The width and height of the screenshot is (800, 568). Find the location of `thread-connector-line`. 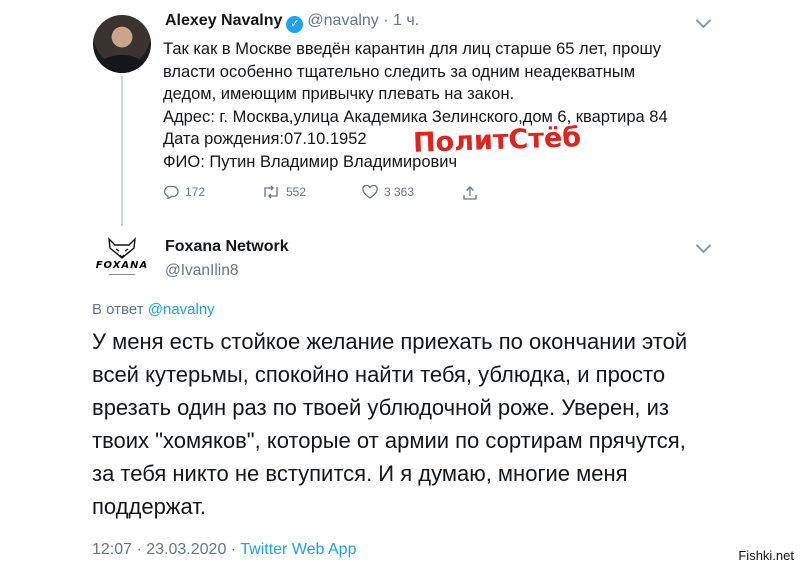

thread-connector-line is located at coordinates (122, 151).